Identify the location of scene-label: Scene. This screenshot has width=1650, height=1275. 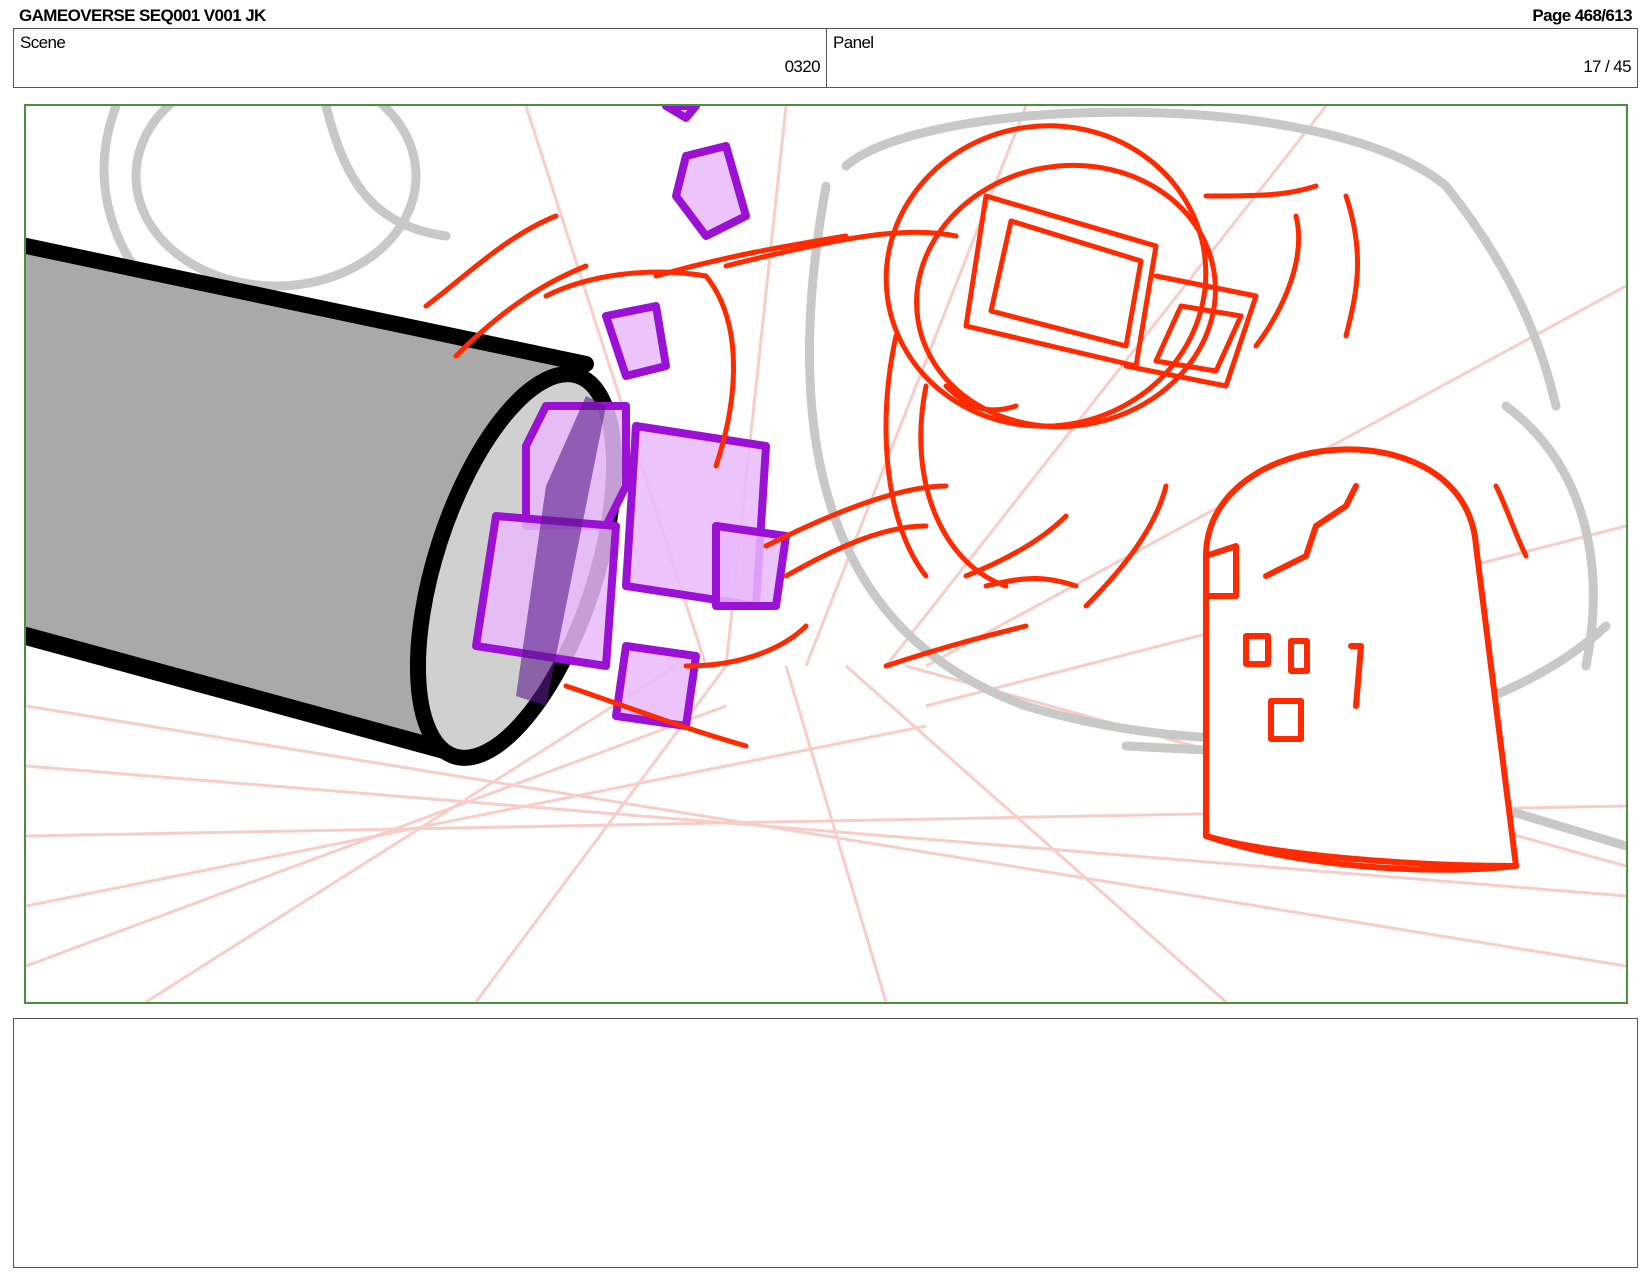
(43, 42).